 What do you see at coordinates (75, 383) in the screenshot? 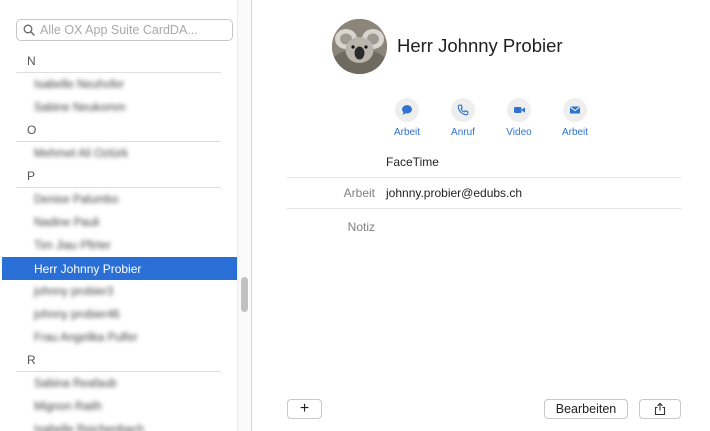
I see `contact-row-name: Sabina Reafaub` at bounding box center [75, 383].